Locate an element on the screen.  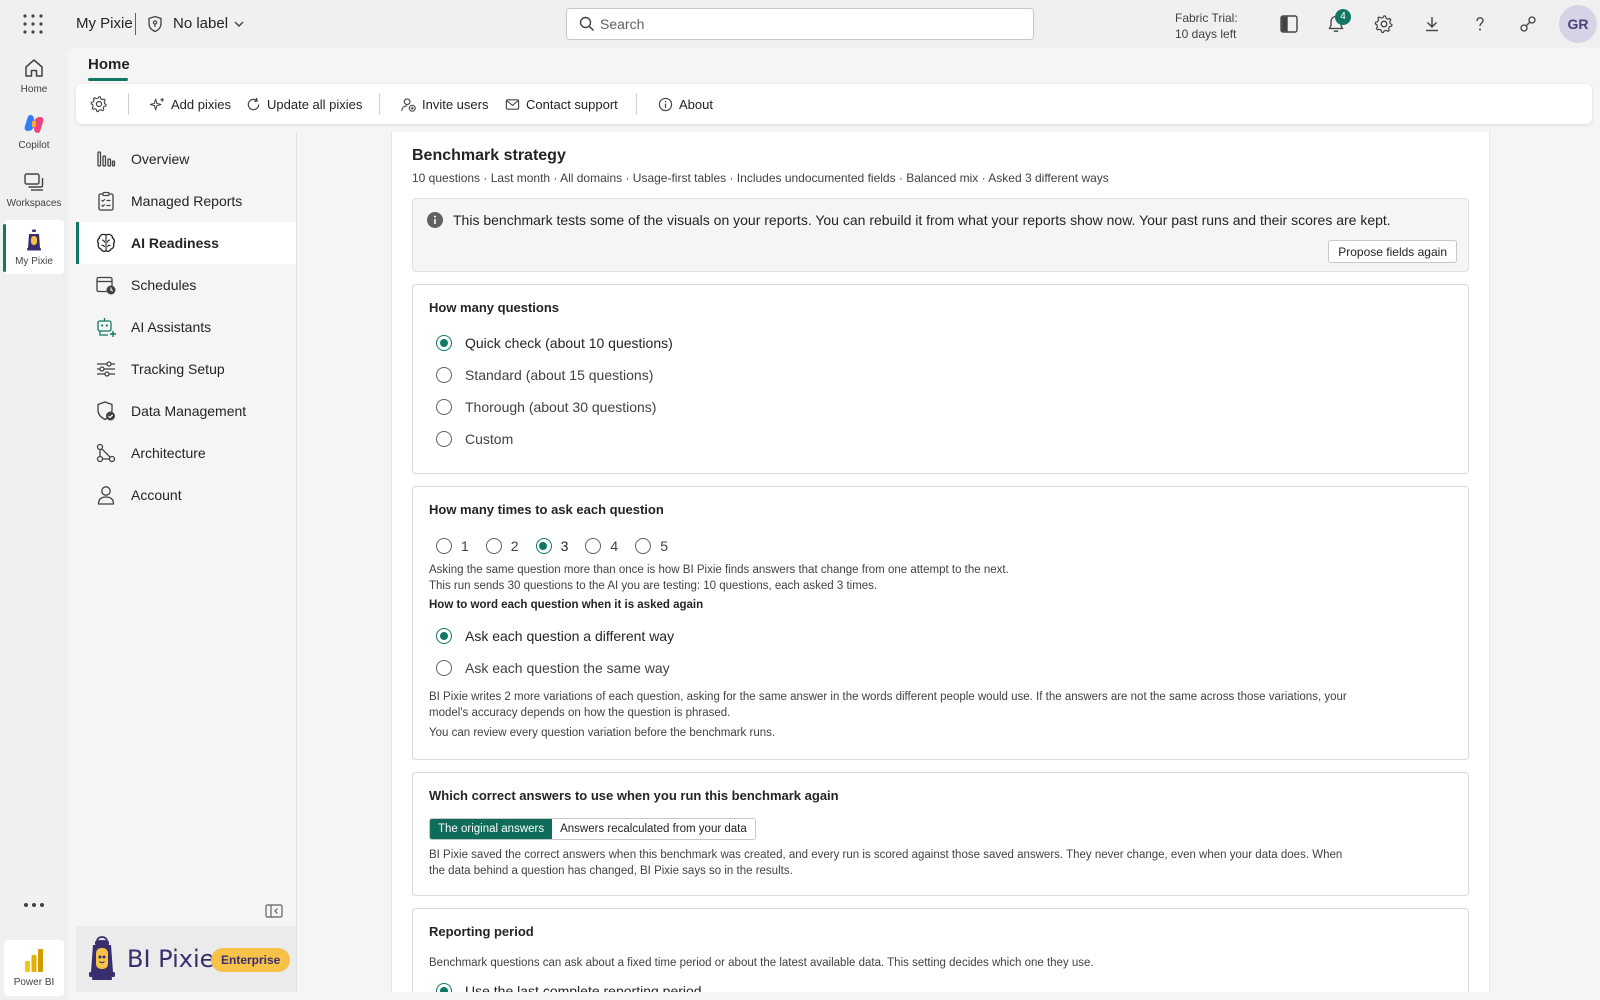
power-bi-switcher: Power BI is located at coordinates (34, 968).